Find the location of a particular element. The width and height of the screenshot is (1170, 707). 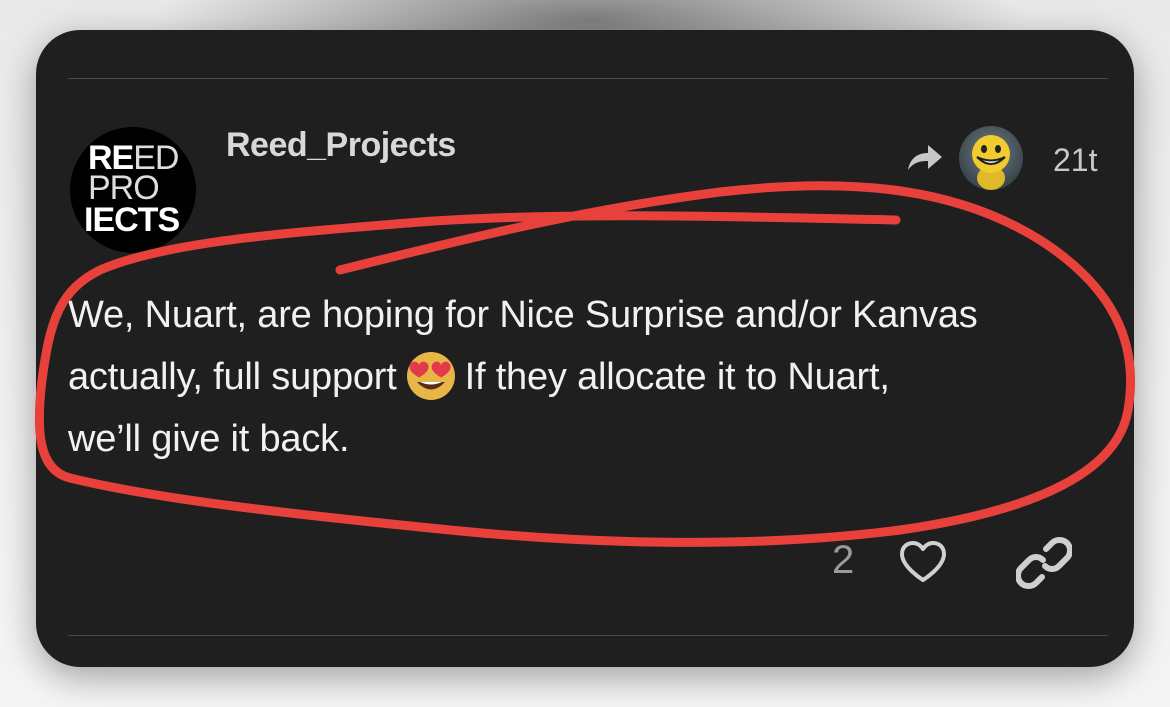

post-timestamp: 21t is located at coordinates (1075, 160).